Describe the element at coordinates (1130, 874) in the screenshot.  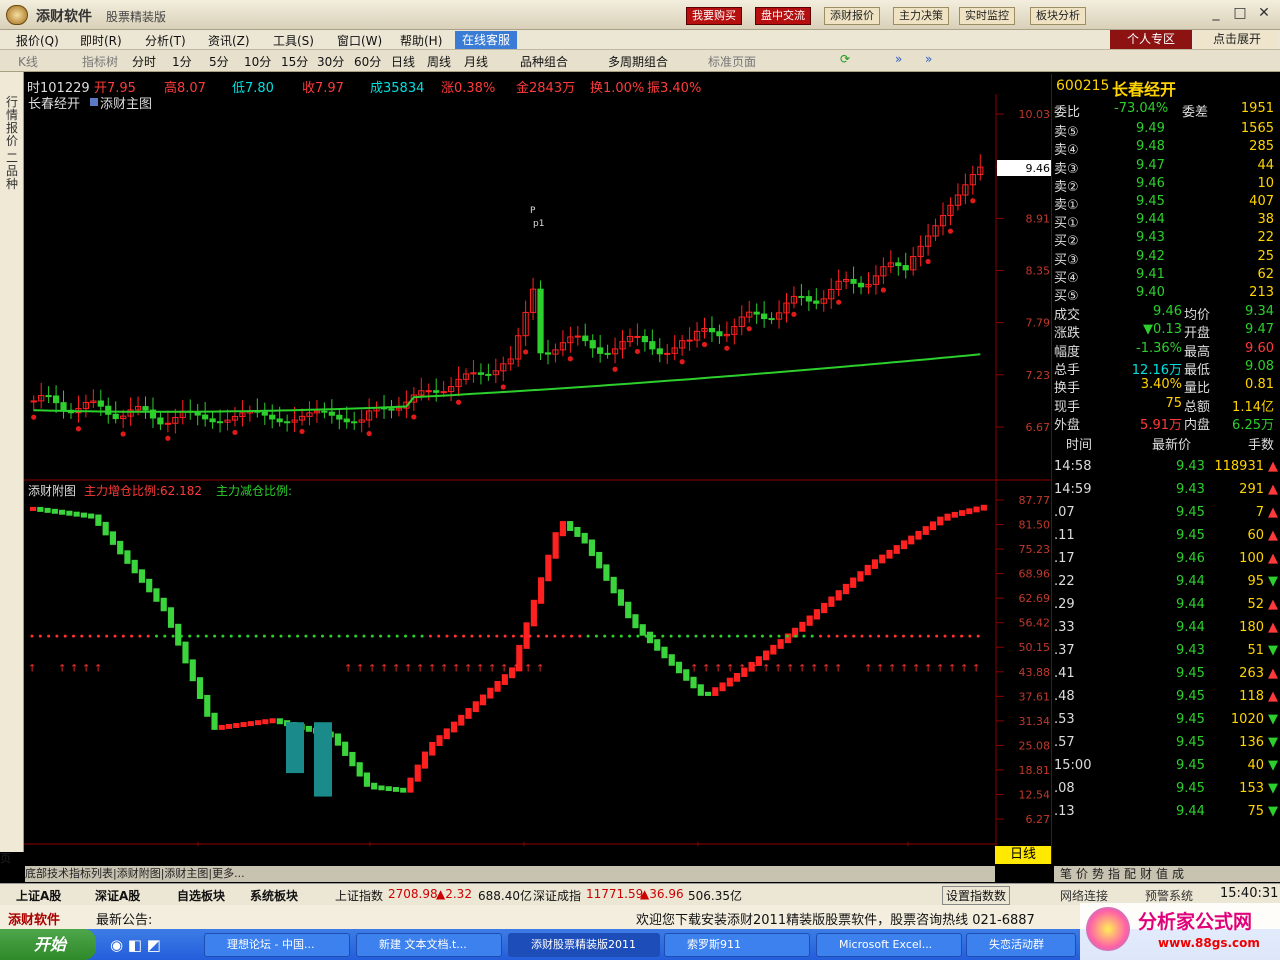
I see `right-tab: 配` at that location.